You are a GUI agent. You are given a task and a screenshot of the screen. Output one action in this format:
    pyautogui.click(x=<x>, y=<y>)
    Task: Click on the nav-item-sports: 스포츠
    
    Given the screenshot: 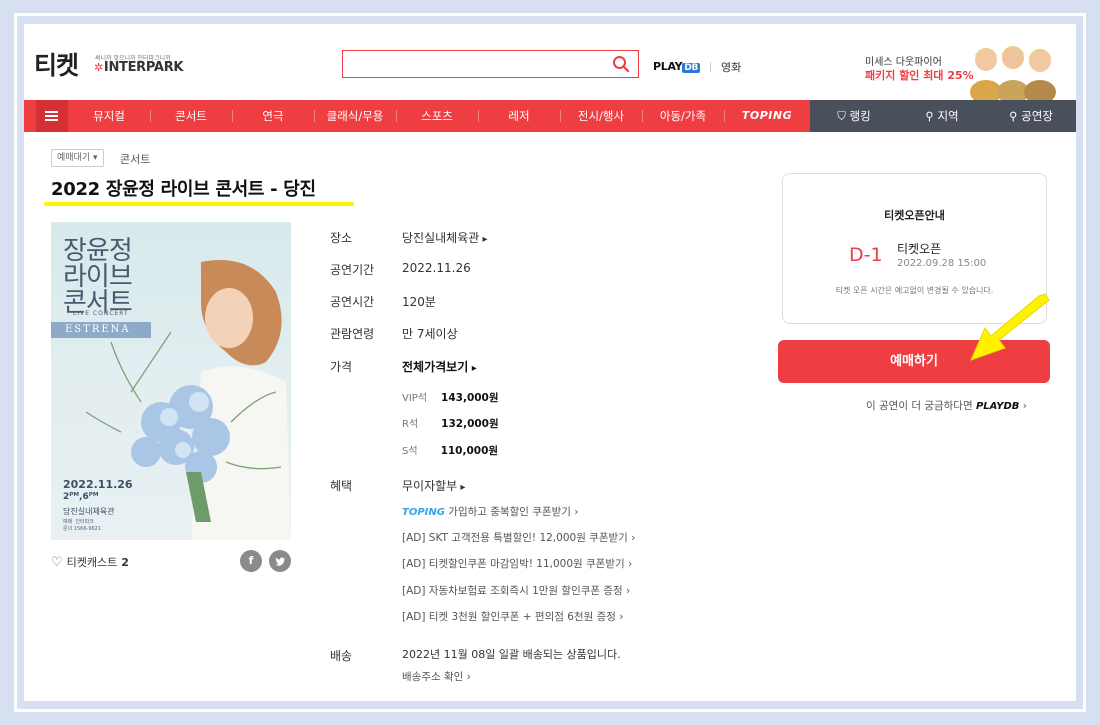 What is the action you would take?
    pyautogui.click(x=437, y=116)
    